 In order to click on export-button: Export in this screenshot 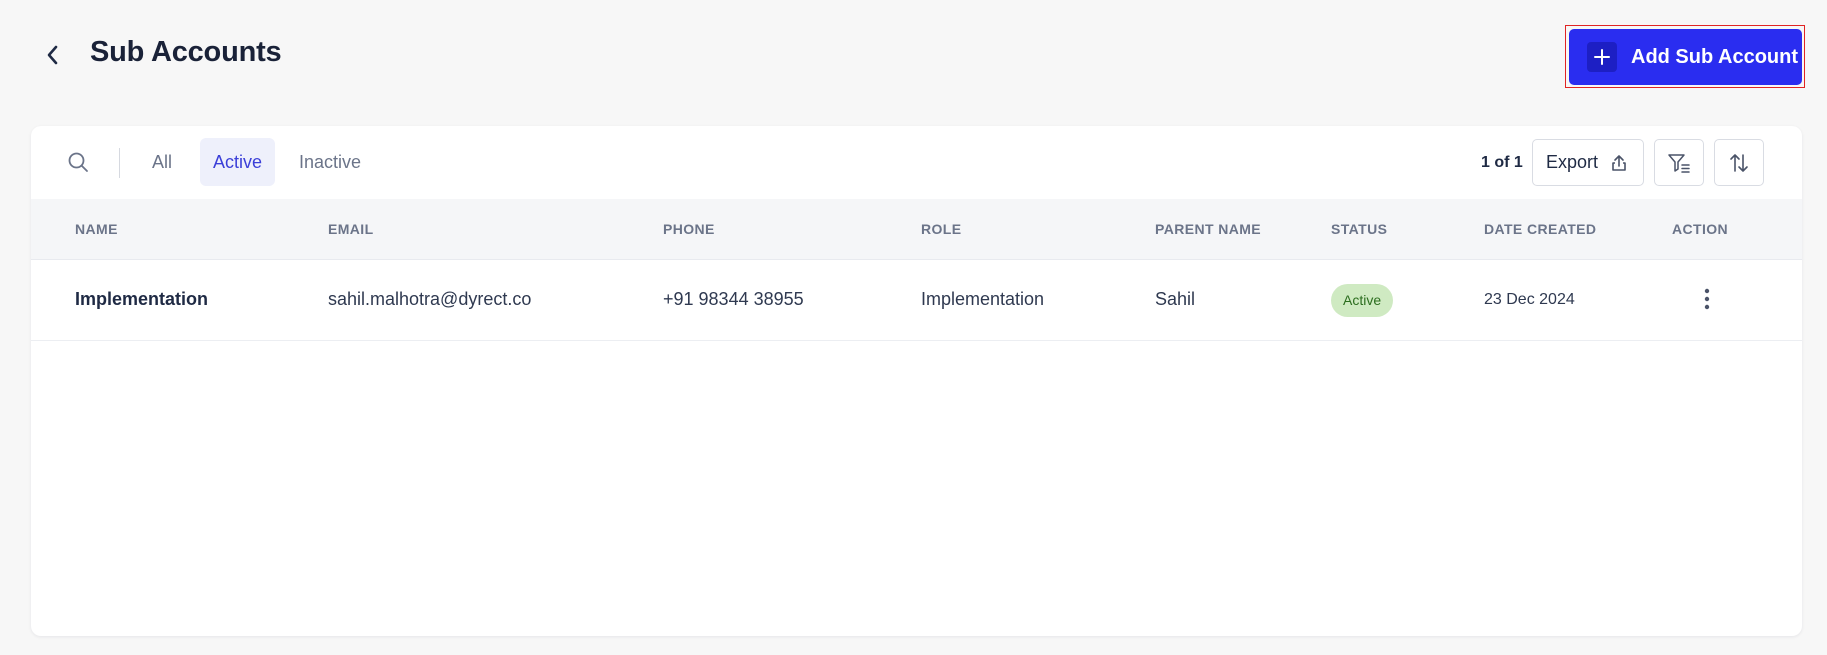, I will do `click(1588, 162)`.